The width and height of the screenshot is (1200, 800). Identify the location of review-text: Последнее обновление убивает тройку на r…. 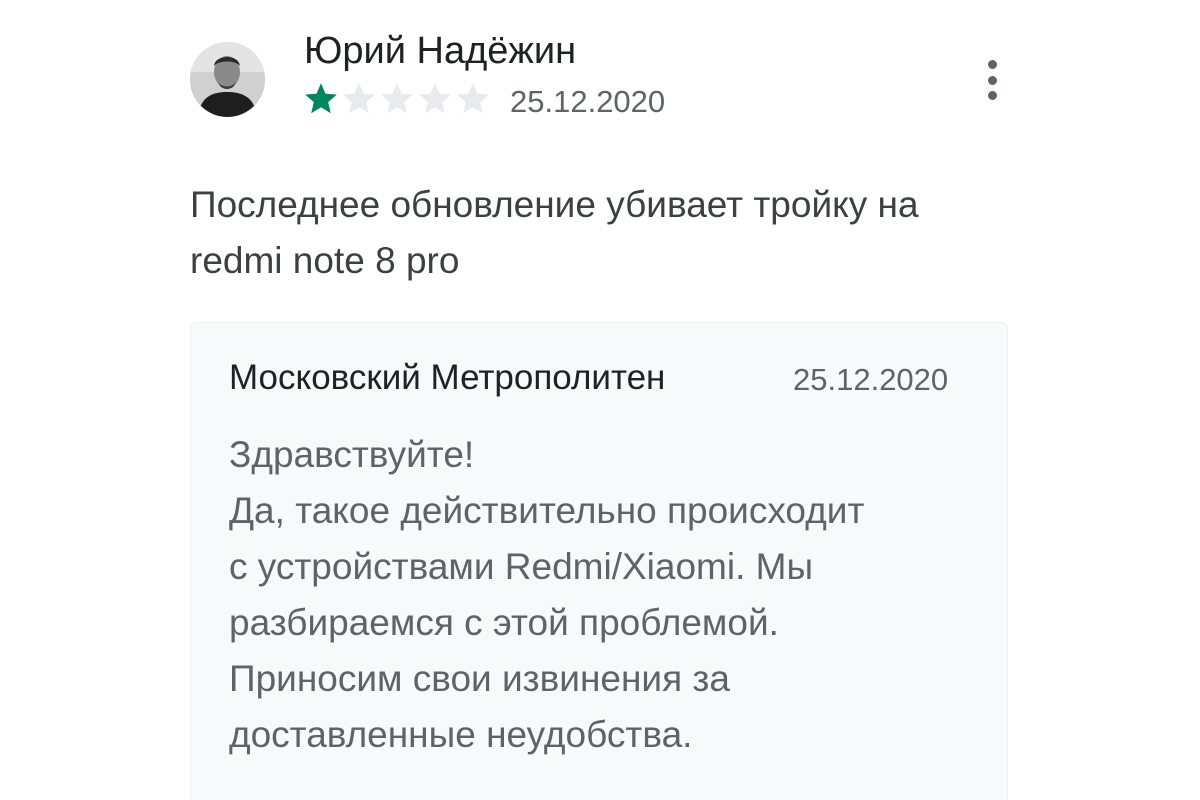
(554, 232).